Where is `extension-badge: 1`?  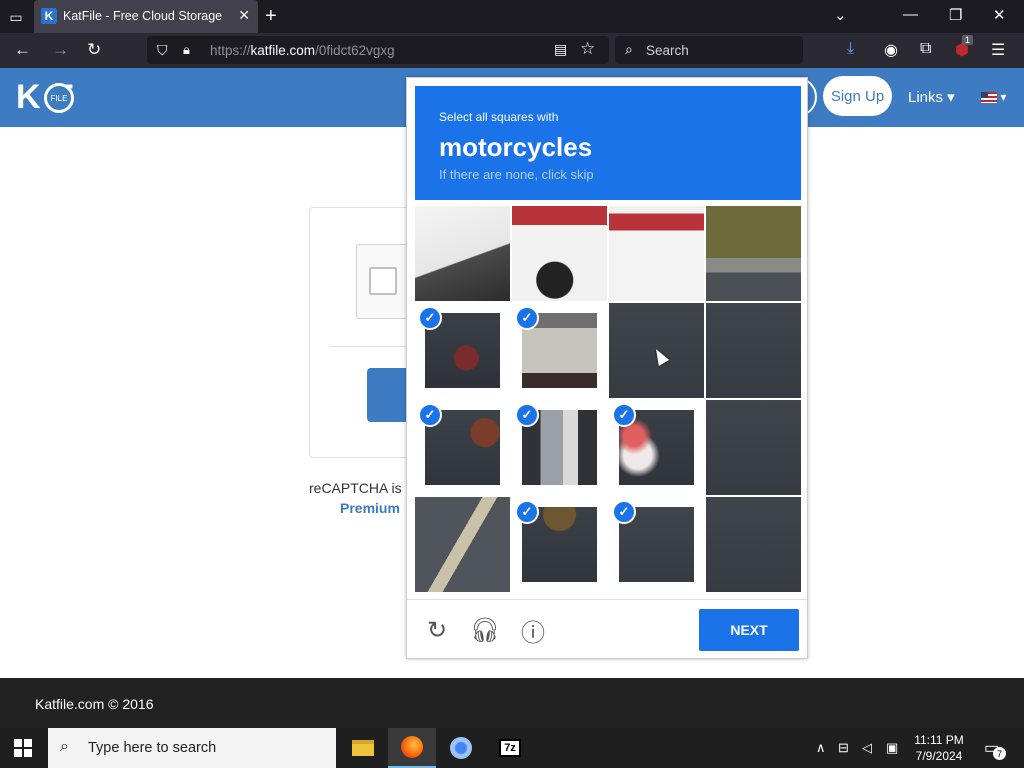 extension-badge: 1 is located at coordinates (968, 40).